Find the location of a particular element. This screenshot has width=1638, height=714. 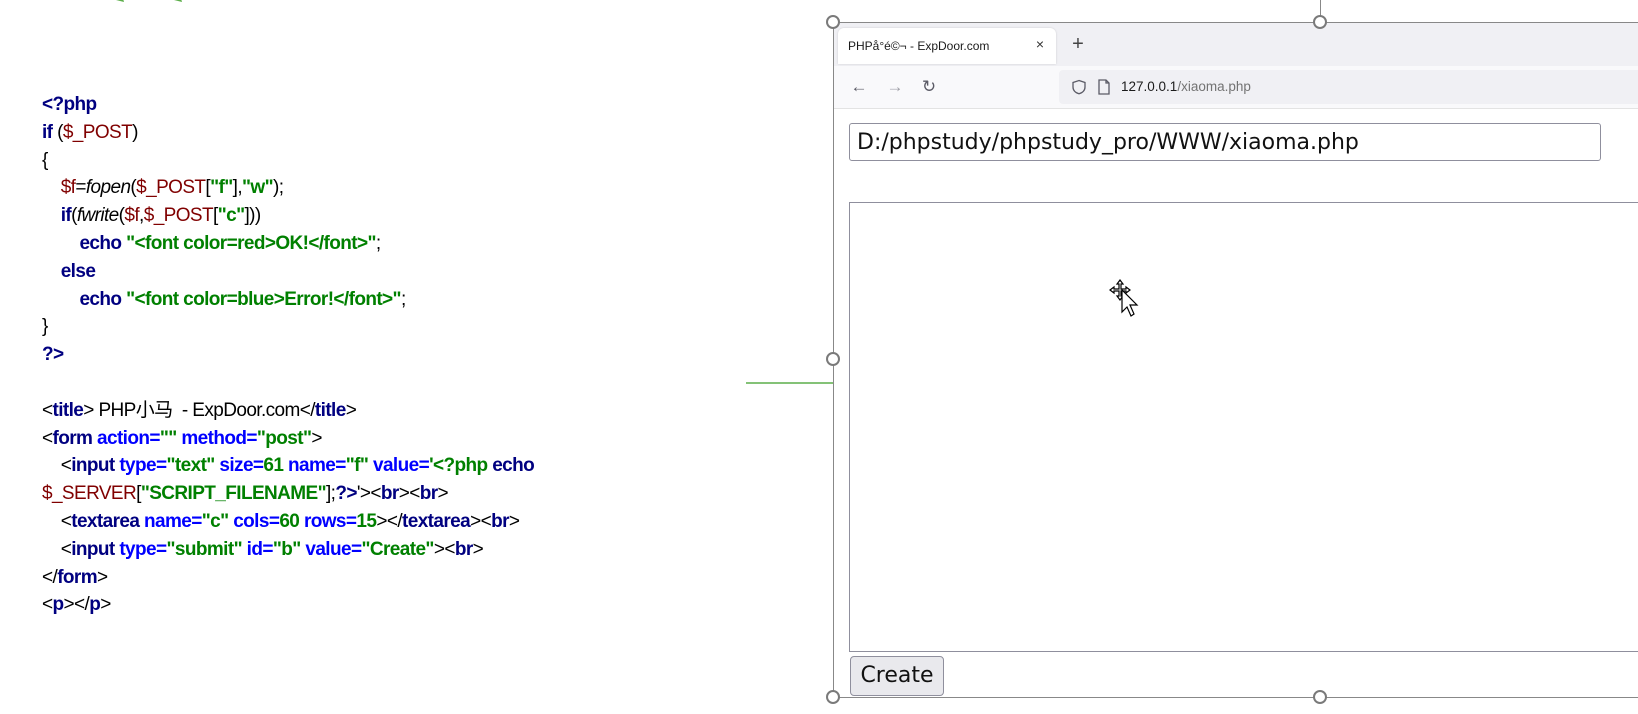

browser-tab: PHPå°é©¬ - ExpDoor.com × is located at coordinates (947, 46).